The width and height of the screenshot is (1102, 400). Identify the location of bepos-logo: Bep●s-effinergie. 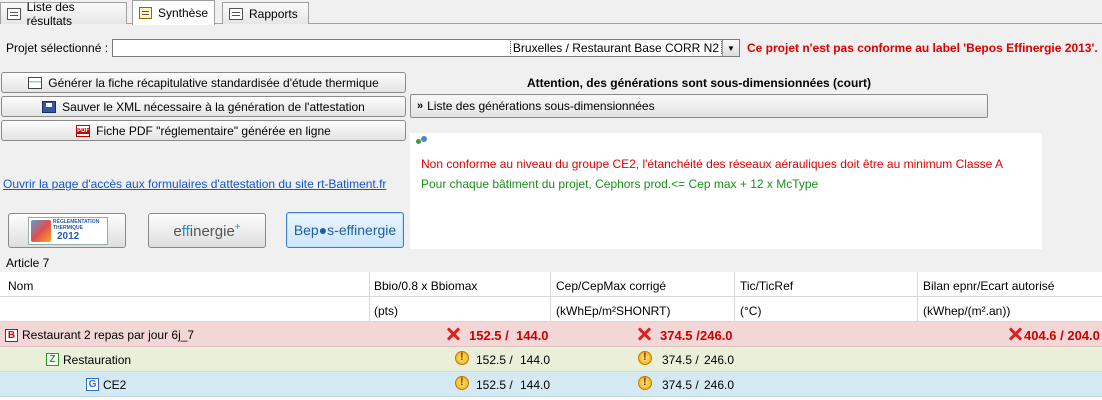
(345, 230).